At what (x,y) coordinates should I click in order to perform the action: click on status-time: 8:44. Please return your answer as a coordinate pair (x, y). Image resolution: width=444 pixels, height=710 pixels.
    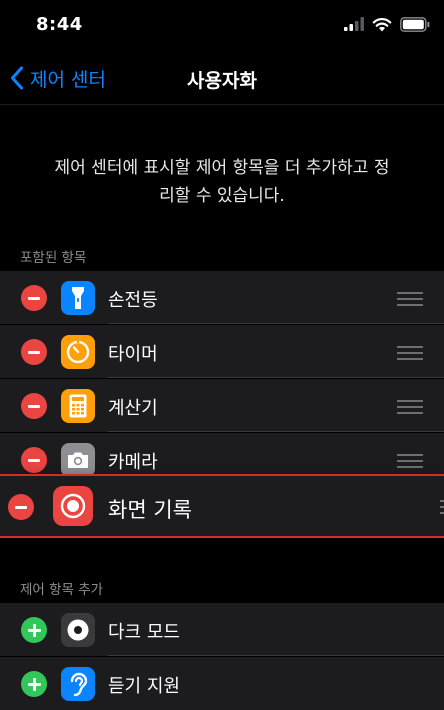
    Looking at the image, I should click on (59, 24).